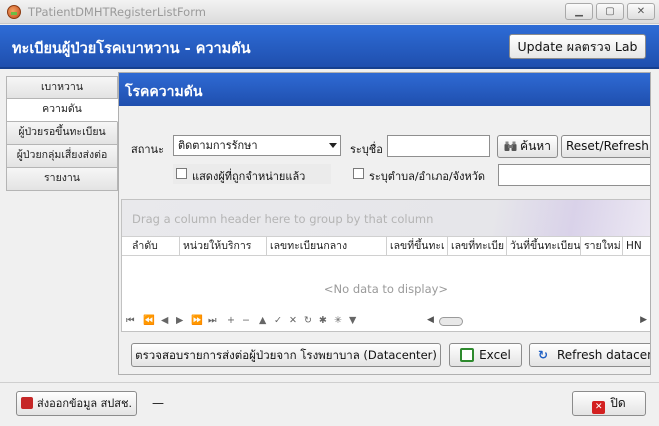 The width and height of the screenshot is (659, 426). I want to click on maximize-button: ▢, so click(610, 11).